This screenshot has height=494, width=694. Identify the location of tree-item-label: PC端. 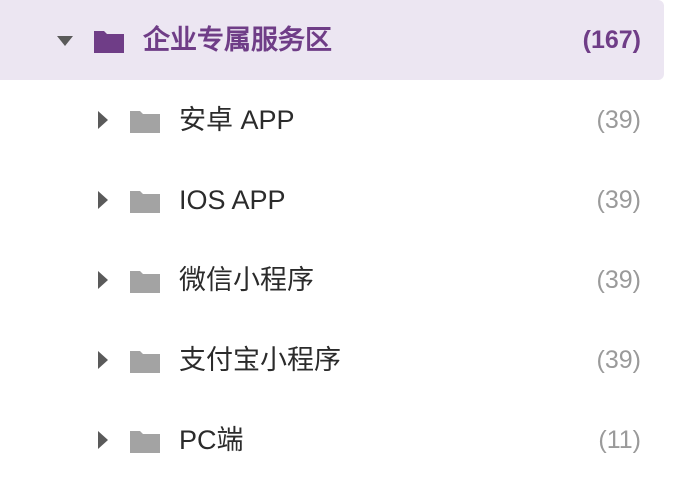
(211, 440).